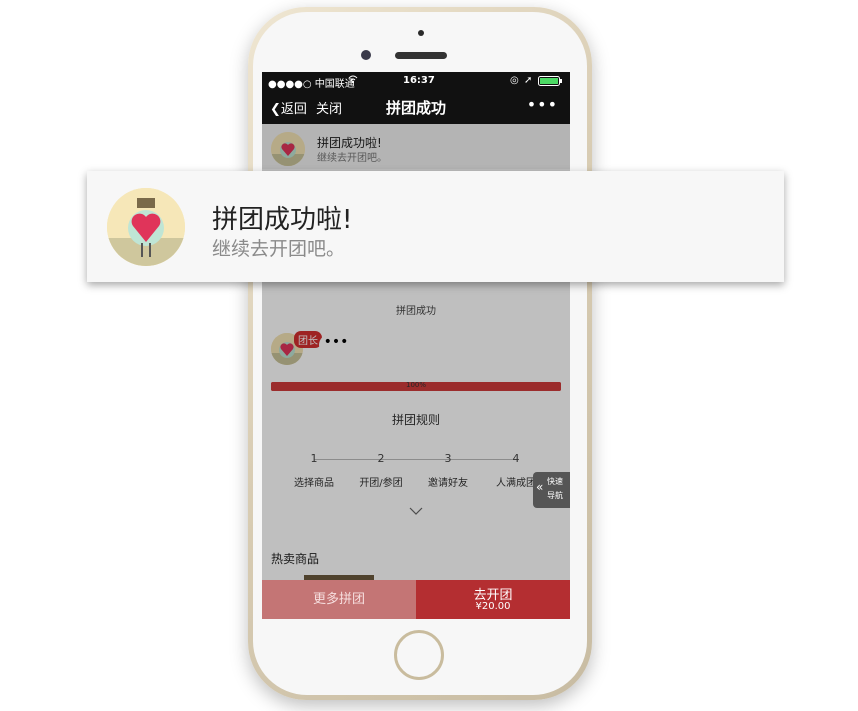 The height and width of the screenshot is (711, 858). Describe the element at coordinates (493, 599) in the screenshot. I see `open-group-button: 去开团 ¥20.00` at that location.